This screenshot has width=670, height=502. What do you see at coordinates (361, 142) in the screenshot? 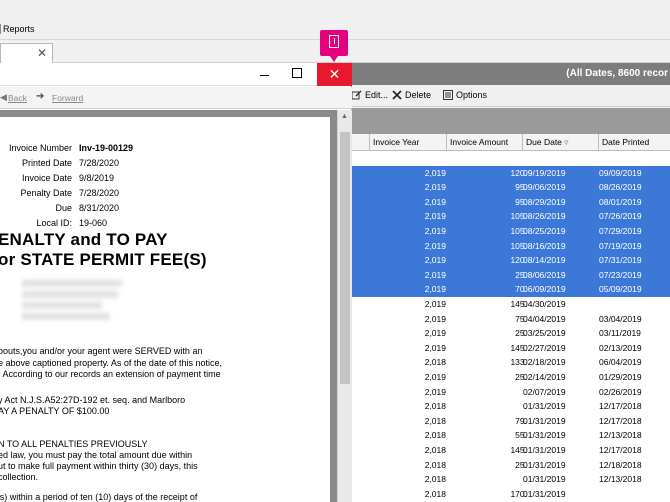
I see `row-indicator-header` at bounding box center [361, 142].